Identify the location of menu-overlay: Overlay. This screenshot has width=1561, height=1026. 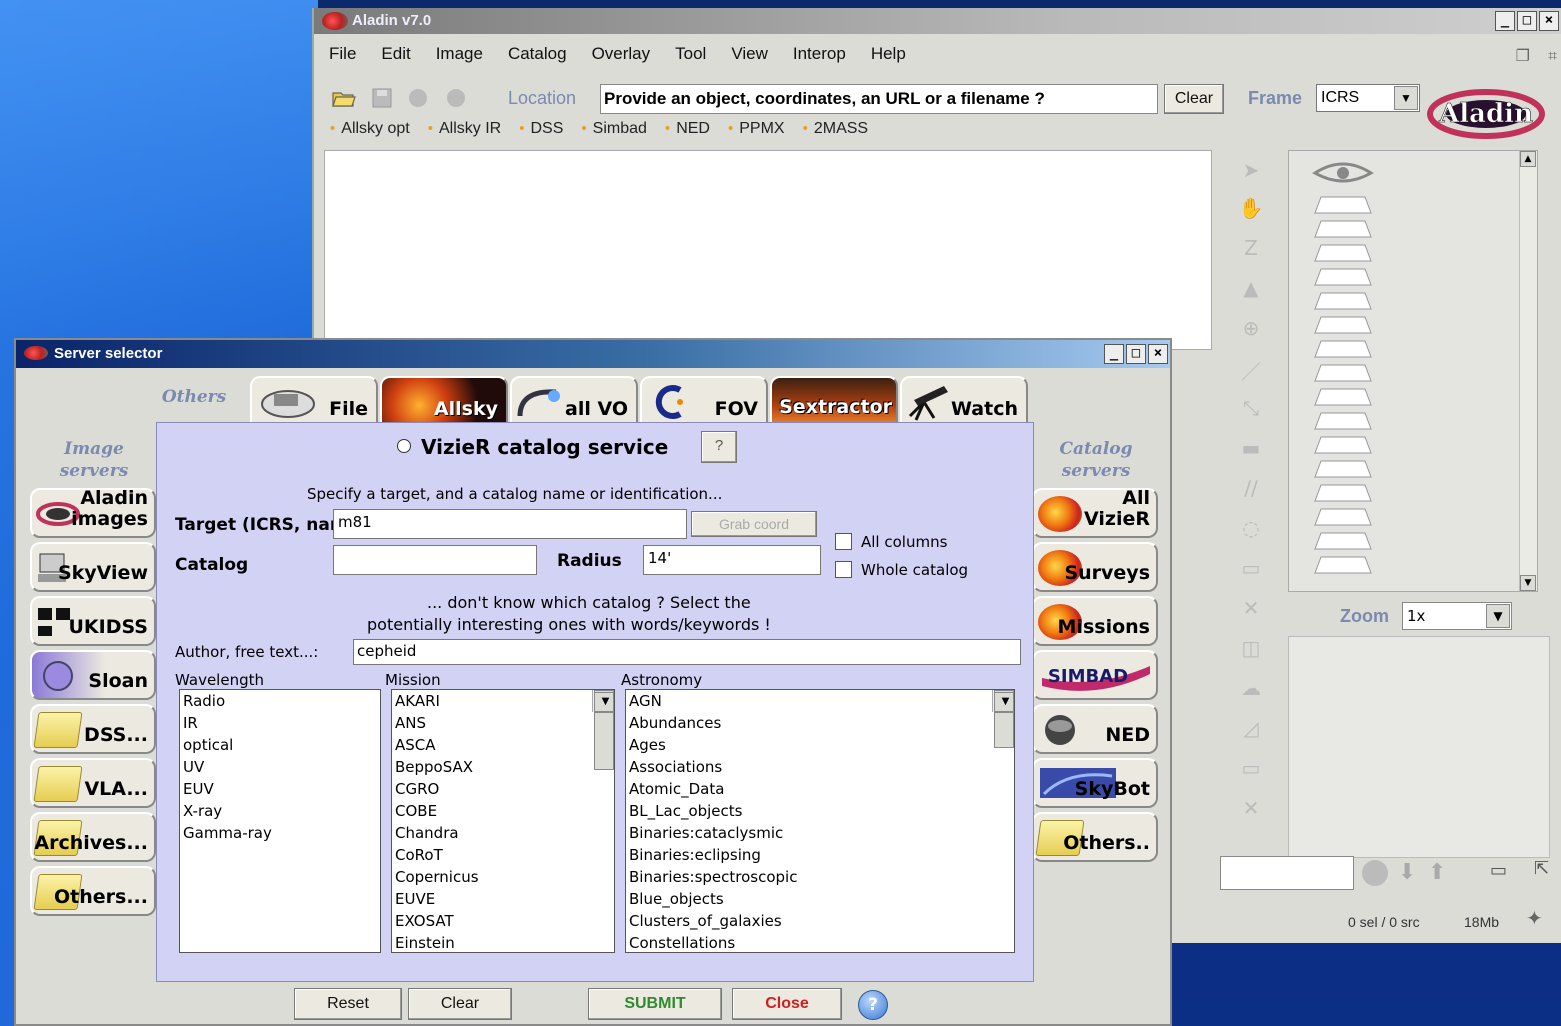
(619, 55).